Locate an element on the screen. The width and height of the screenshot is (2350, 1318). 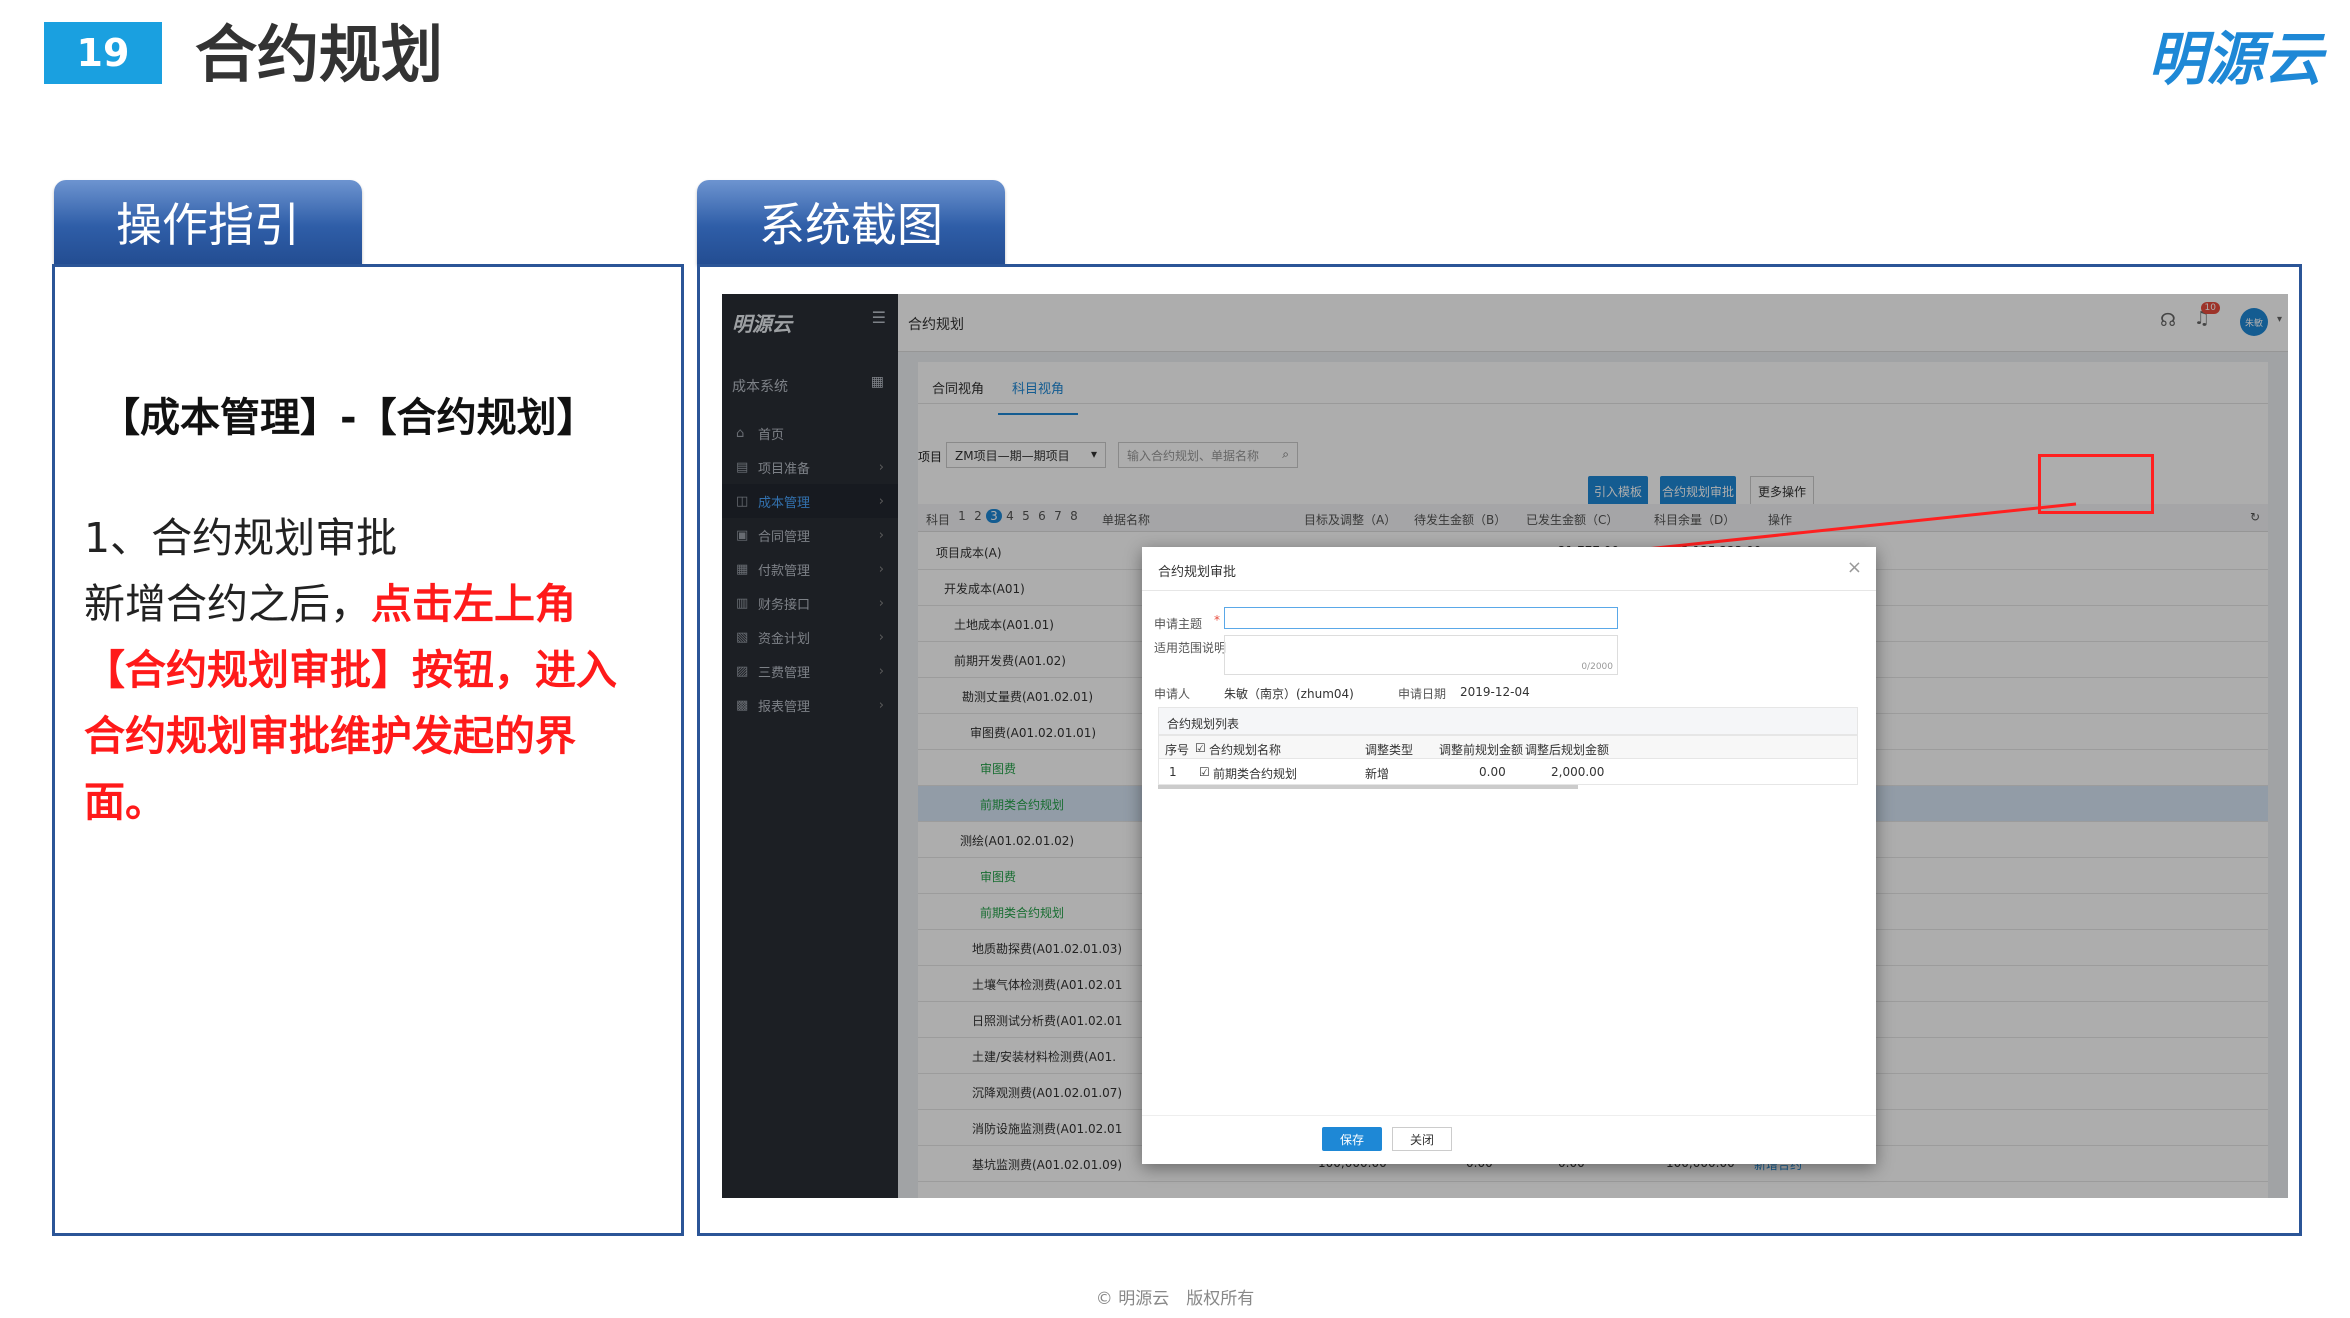
brand-logo: 明源云 is located at coordinates (2234, 59).